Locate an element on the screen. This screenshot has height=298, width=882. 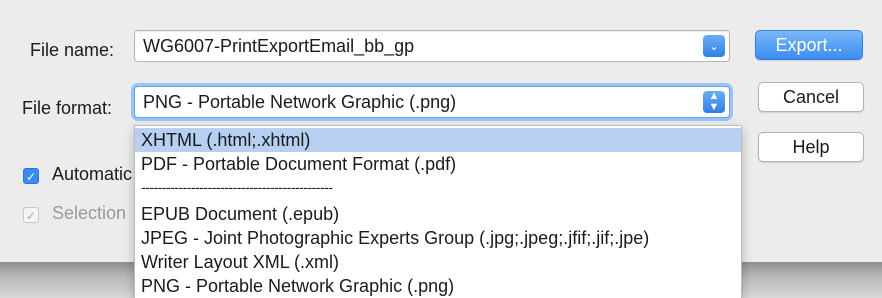
selection-label: Selection is located at coordinates (89, 213).